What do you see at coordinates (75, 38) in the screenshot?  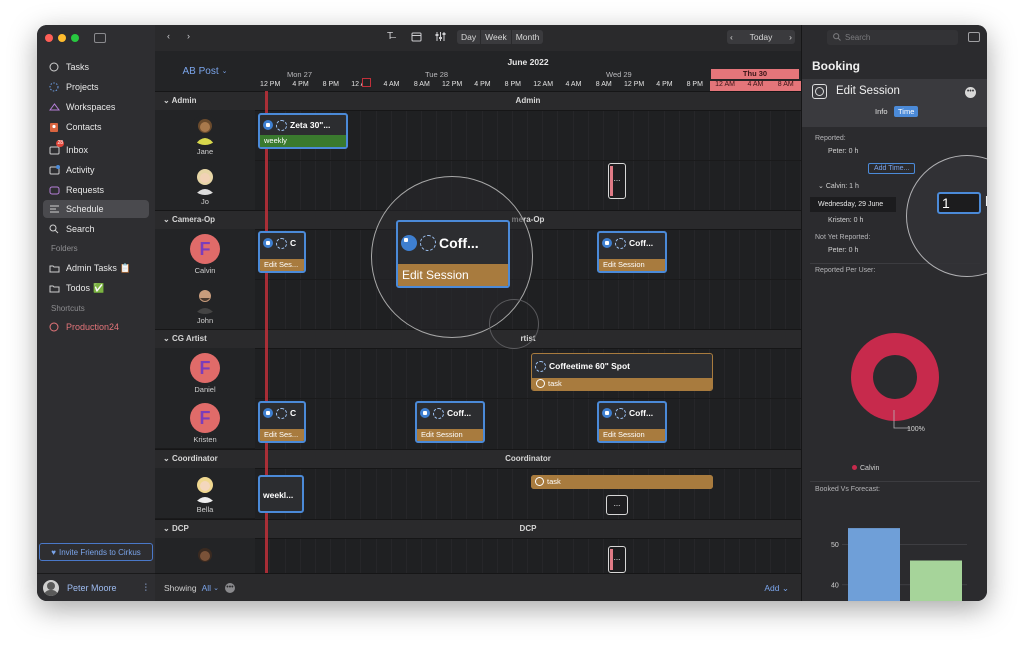 I see `zoom-window-button` at bounding box center [75, 38].